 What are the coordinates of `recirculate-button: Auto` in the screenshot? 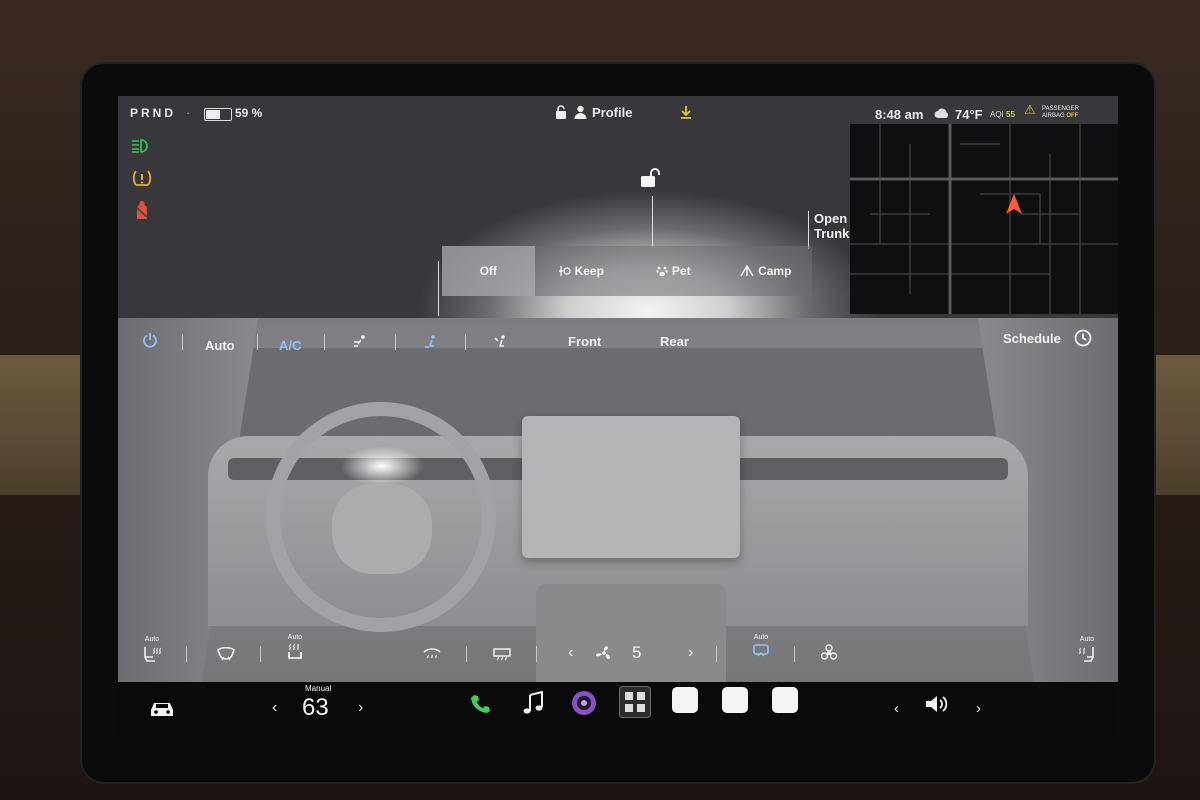 It's located at (761, 648).